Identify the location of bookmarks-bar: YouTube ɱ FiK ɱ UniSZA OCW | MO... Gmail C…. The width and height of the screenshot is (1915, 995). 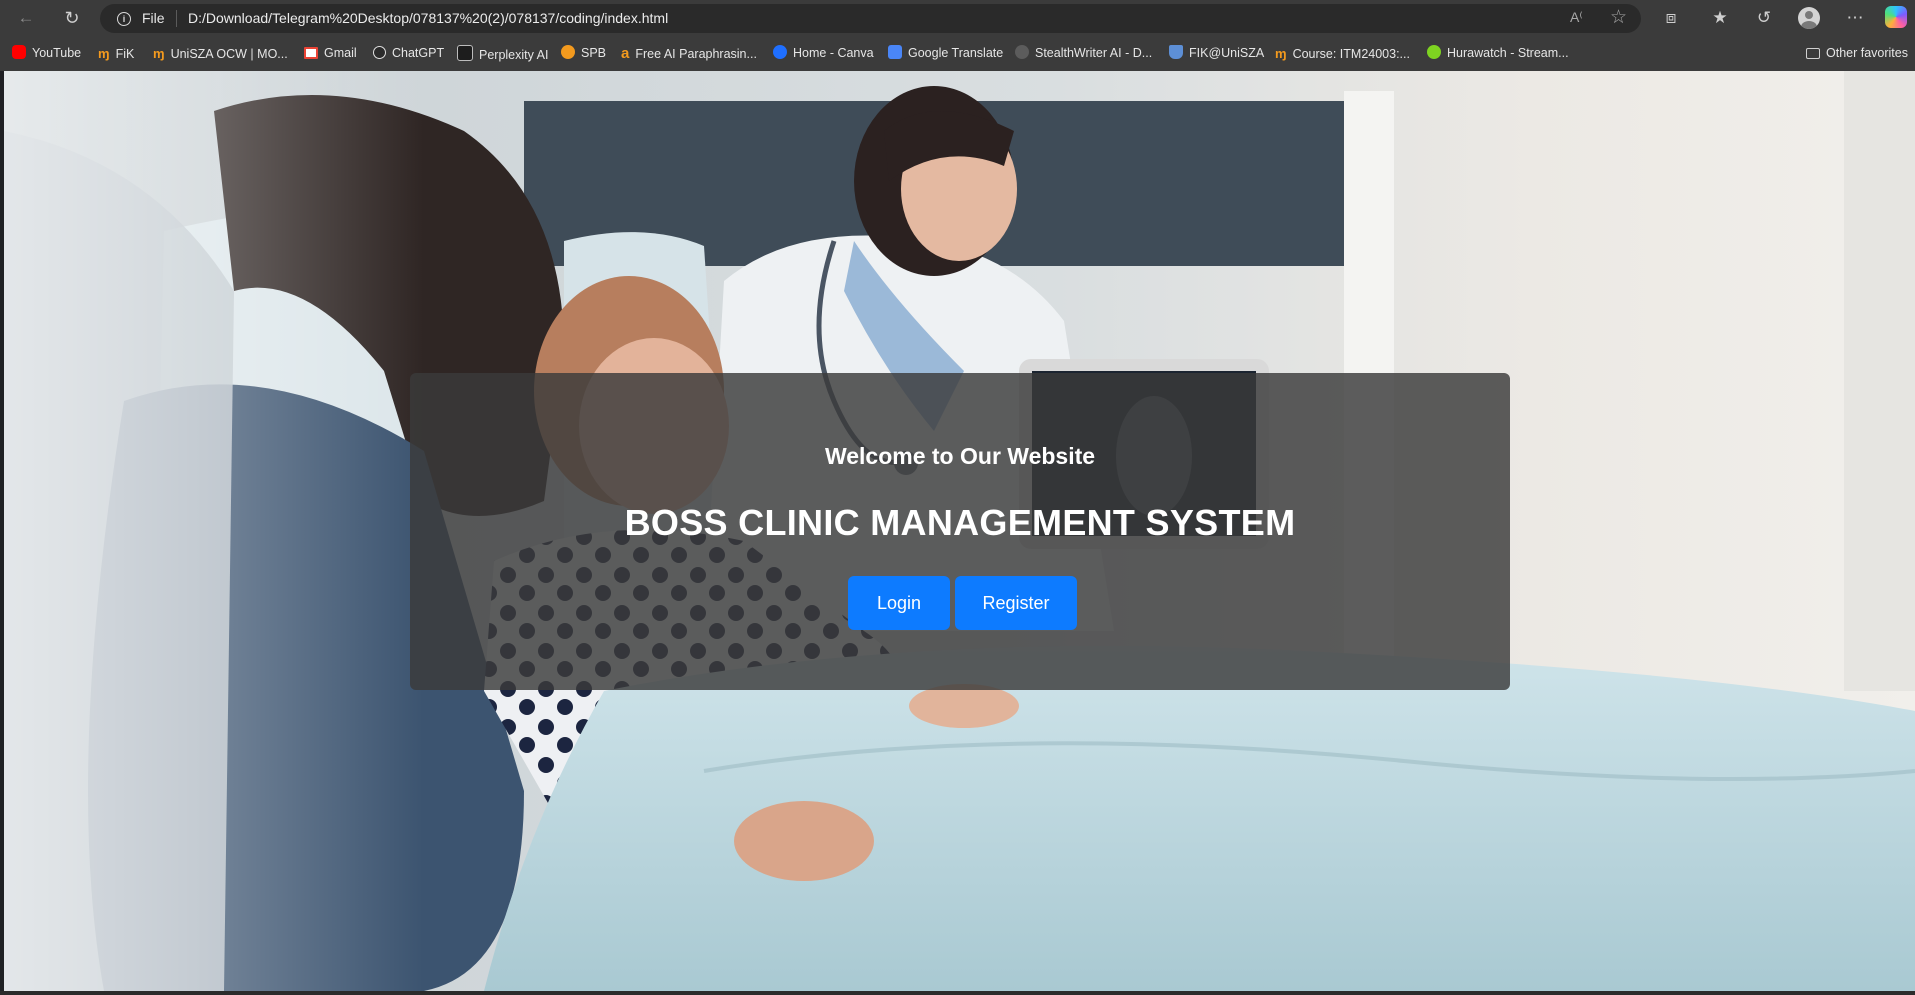
(957, 53).